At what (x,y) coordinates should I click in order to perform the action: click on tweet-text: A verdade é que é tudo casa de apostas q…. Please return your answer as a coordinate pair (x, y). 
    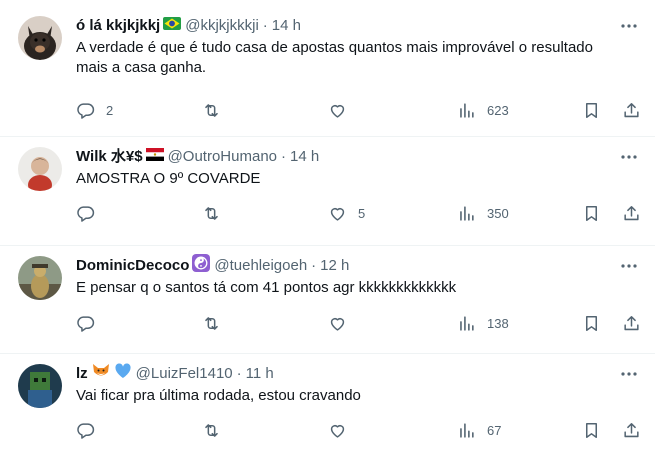
    Looking at the image, I should click on (334, 57).